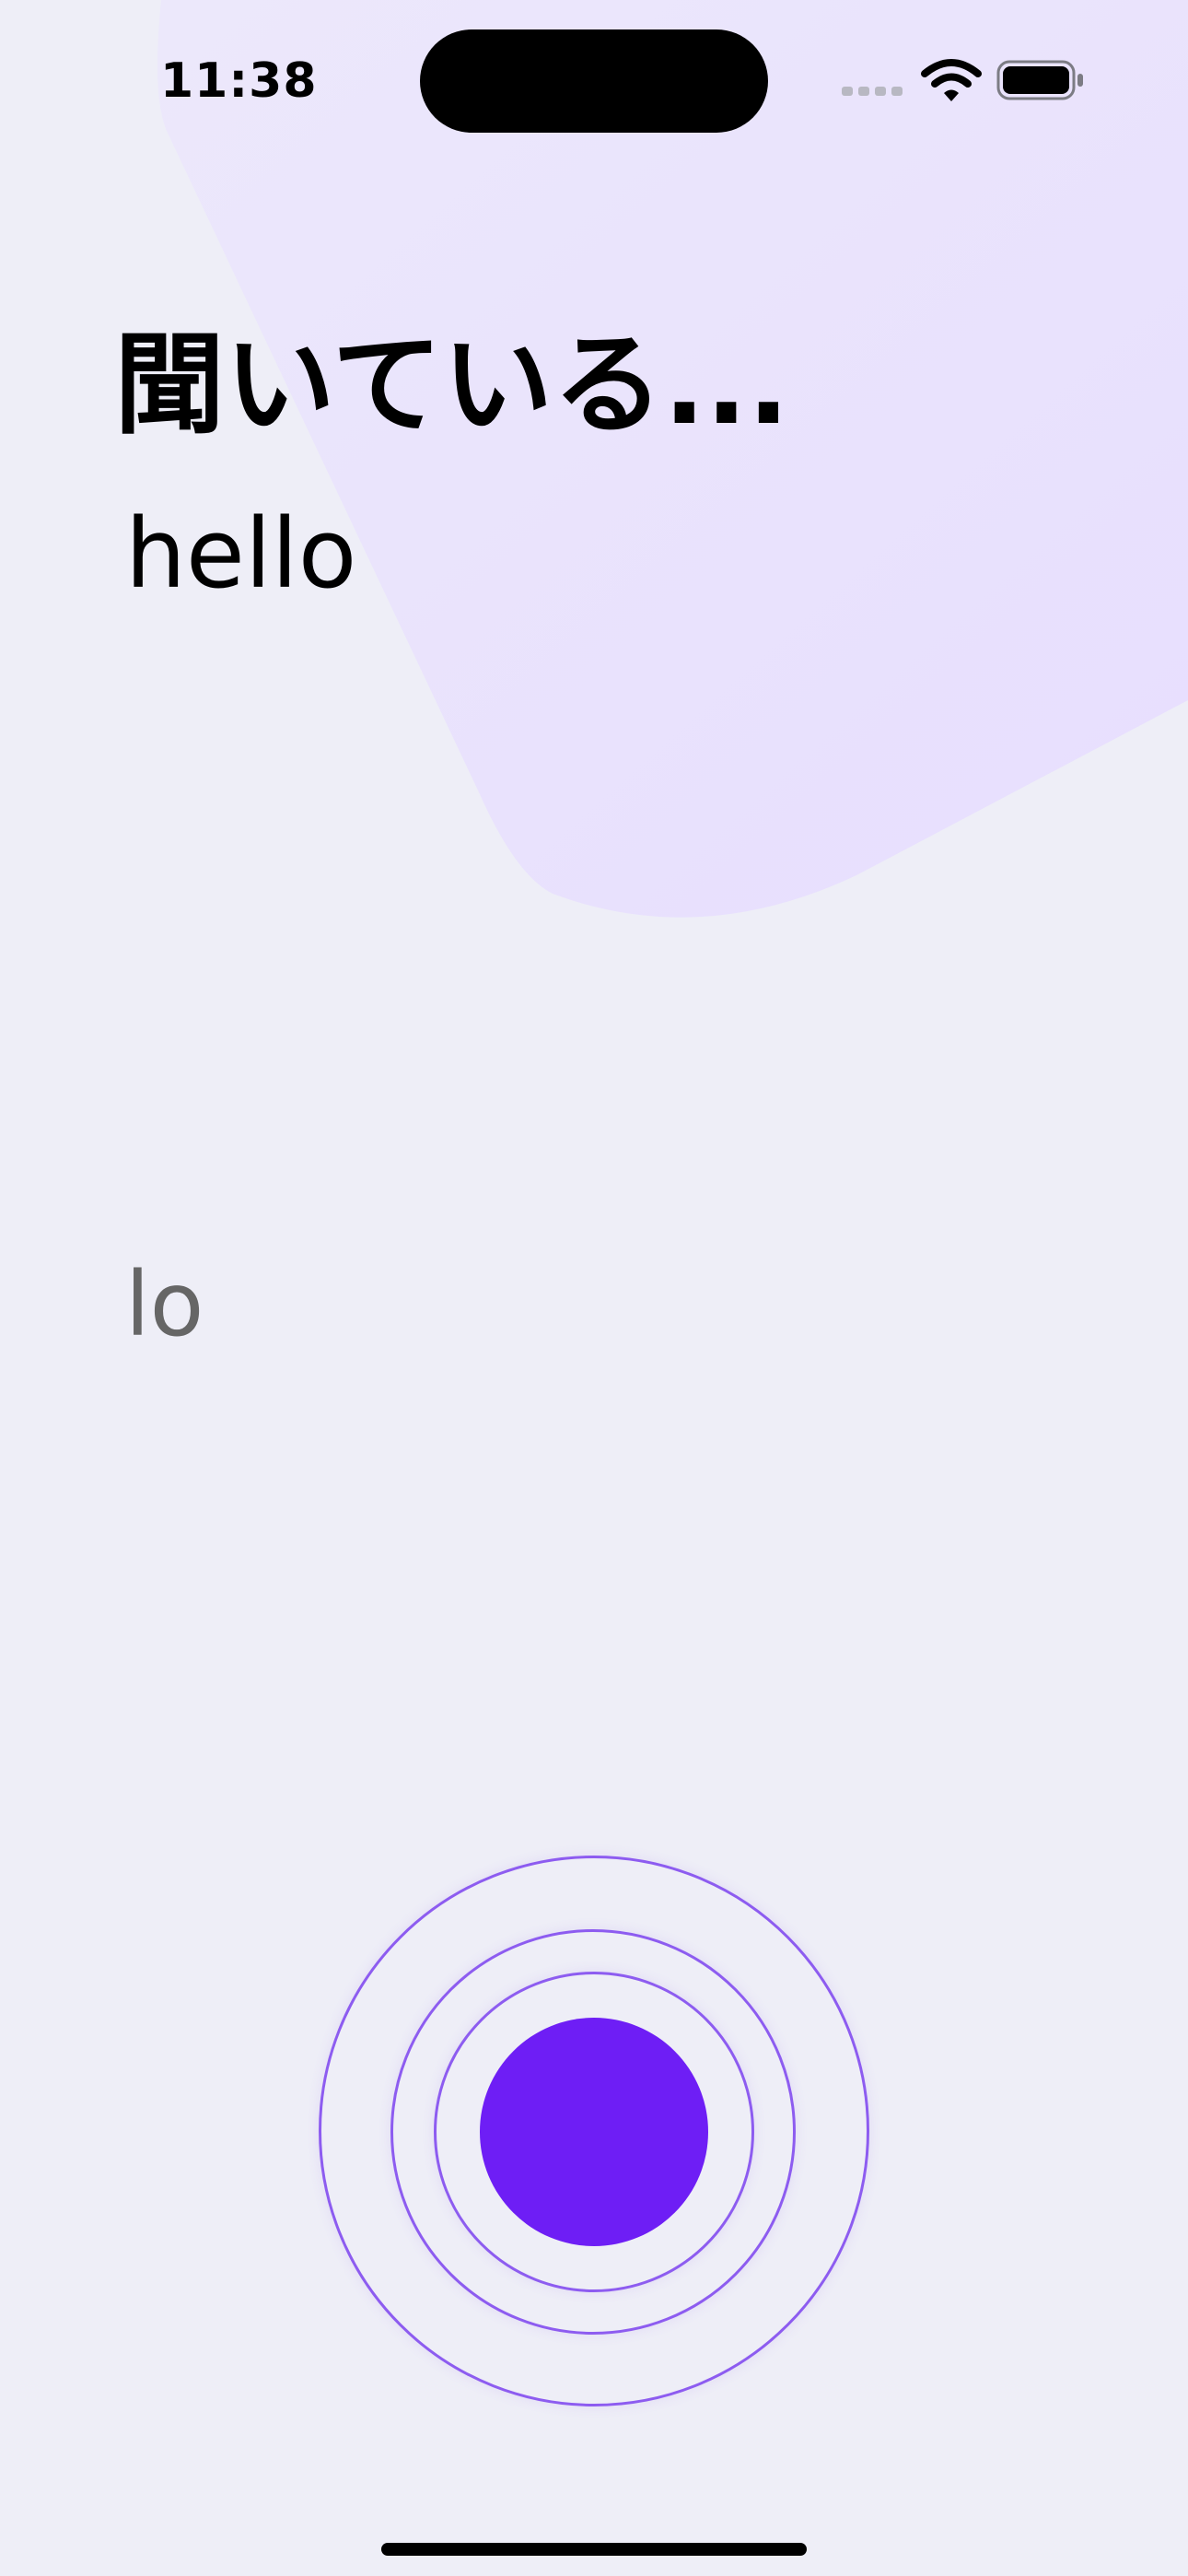 This screenshot has width=1188, height=2576. What do you see at coordinates (164, 1304) in the screenshot?
I see `partial-transcript-text: lo` at bounding box center [164, 1304].